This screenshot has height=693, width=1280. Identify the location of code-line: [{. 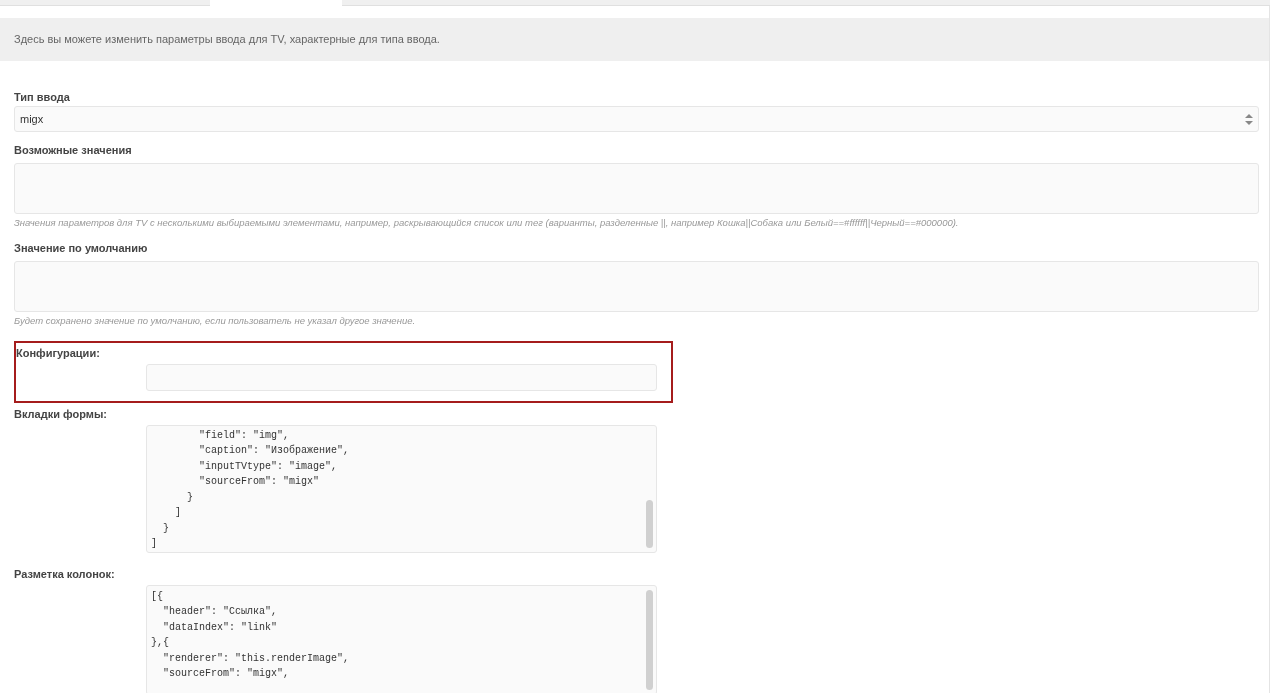
(157, 596).